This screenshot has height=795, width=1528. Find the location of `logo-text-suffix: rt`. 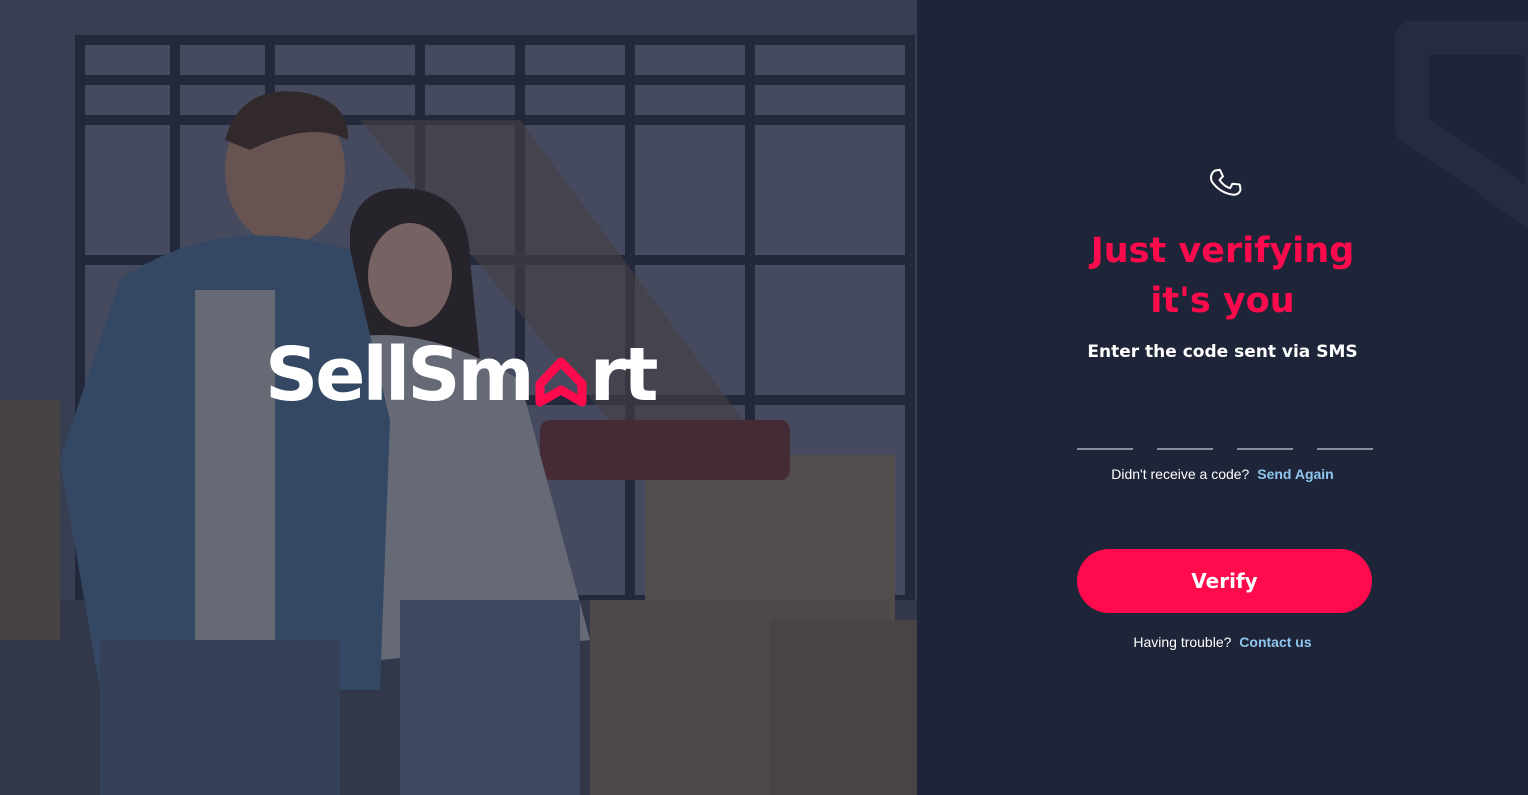

logo-text-suffix: rt is located at coordinates (624, 375).